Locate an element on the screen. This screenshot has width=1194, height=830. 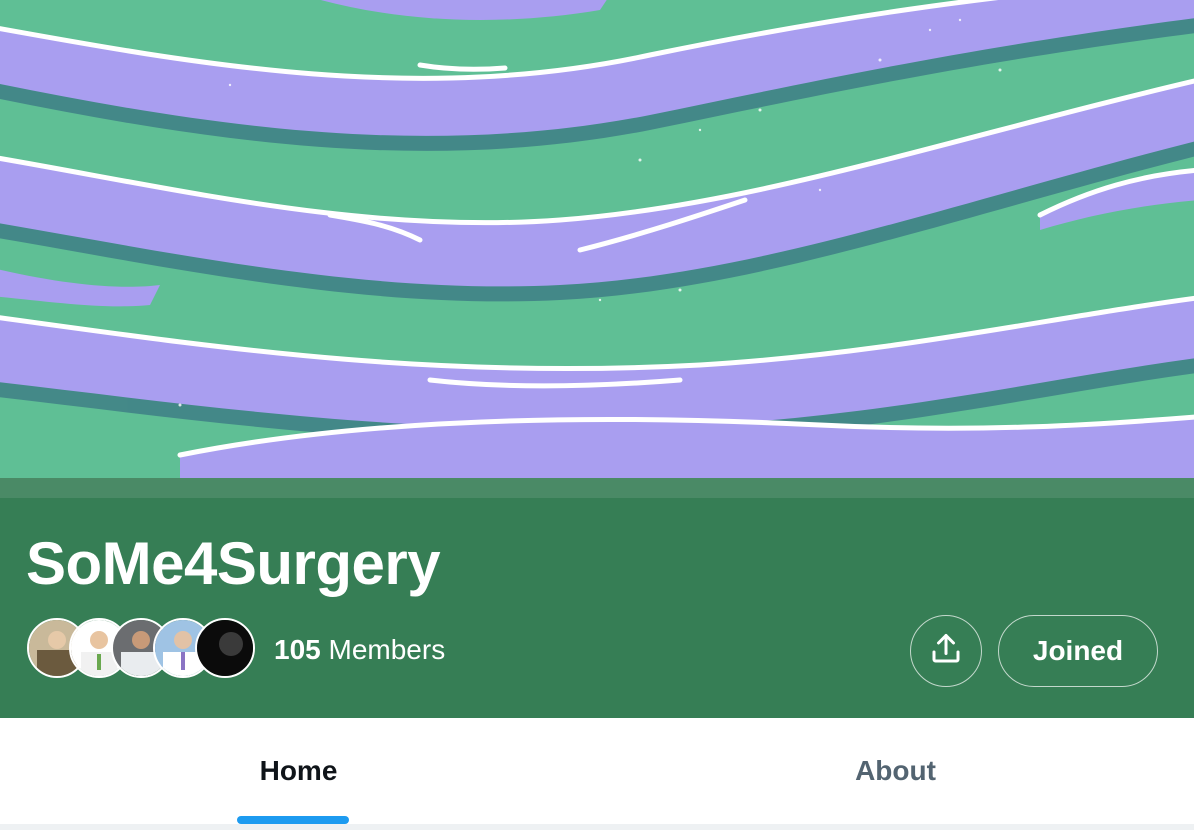
tab-home: Home is located at coordinates (298, 771).